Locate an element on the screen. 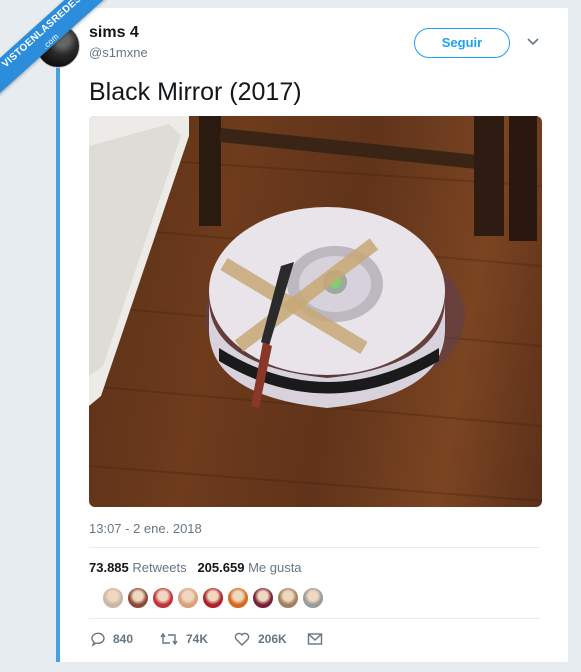 This screenshot has height=672, width=581. follow-button: Seguir is located at coordinates (462, 43).